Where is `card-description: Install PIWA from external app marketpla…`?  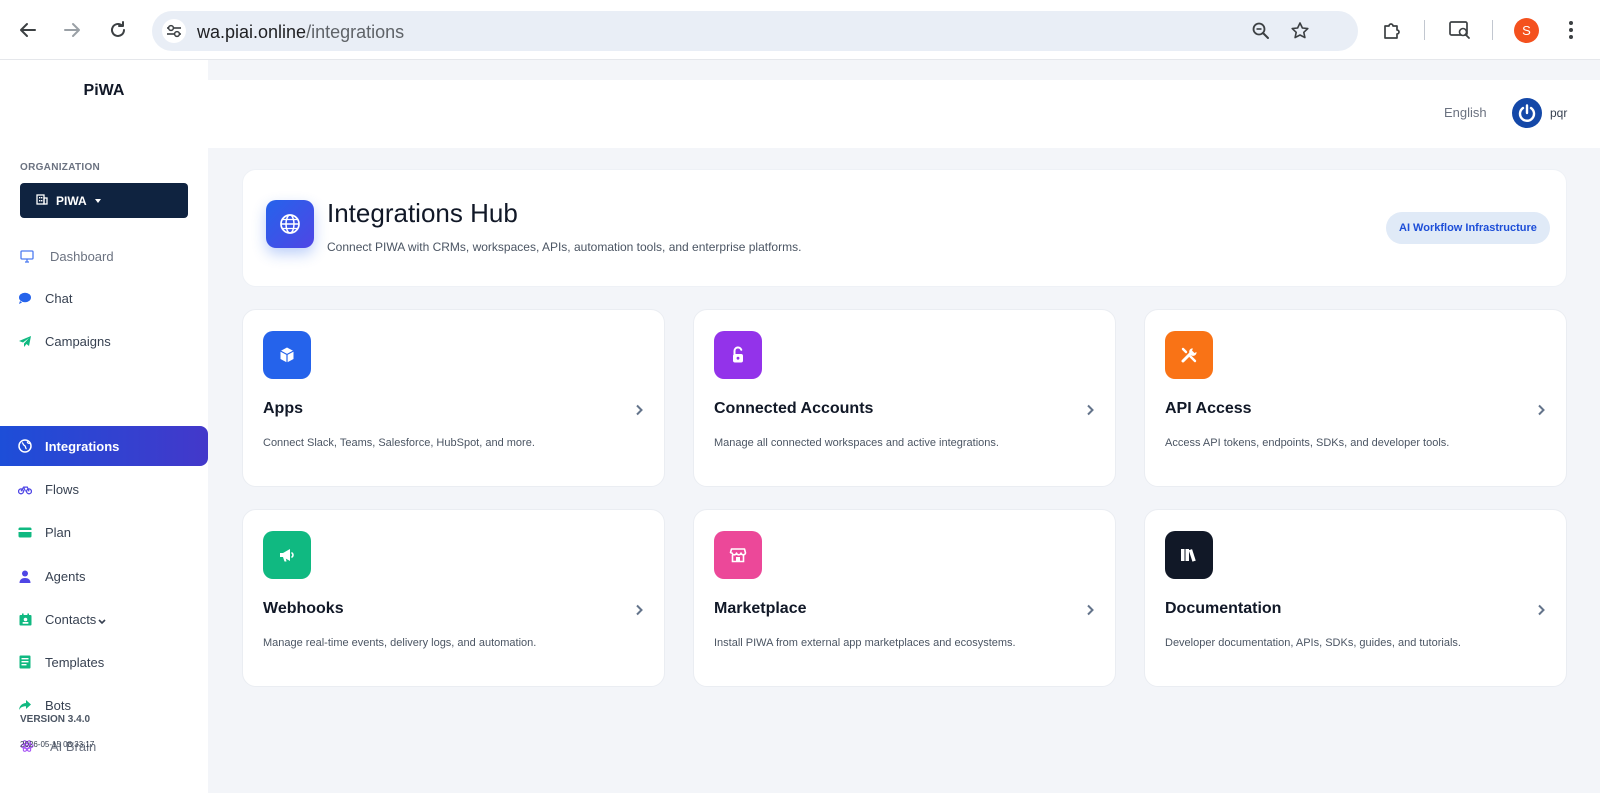 card-description: Install PIWA from external app marketpla… is located at coordinates (865, 643).